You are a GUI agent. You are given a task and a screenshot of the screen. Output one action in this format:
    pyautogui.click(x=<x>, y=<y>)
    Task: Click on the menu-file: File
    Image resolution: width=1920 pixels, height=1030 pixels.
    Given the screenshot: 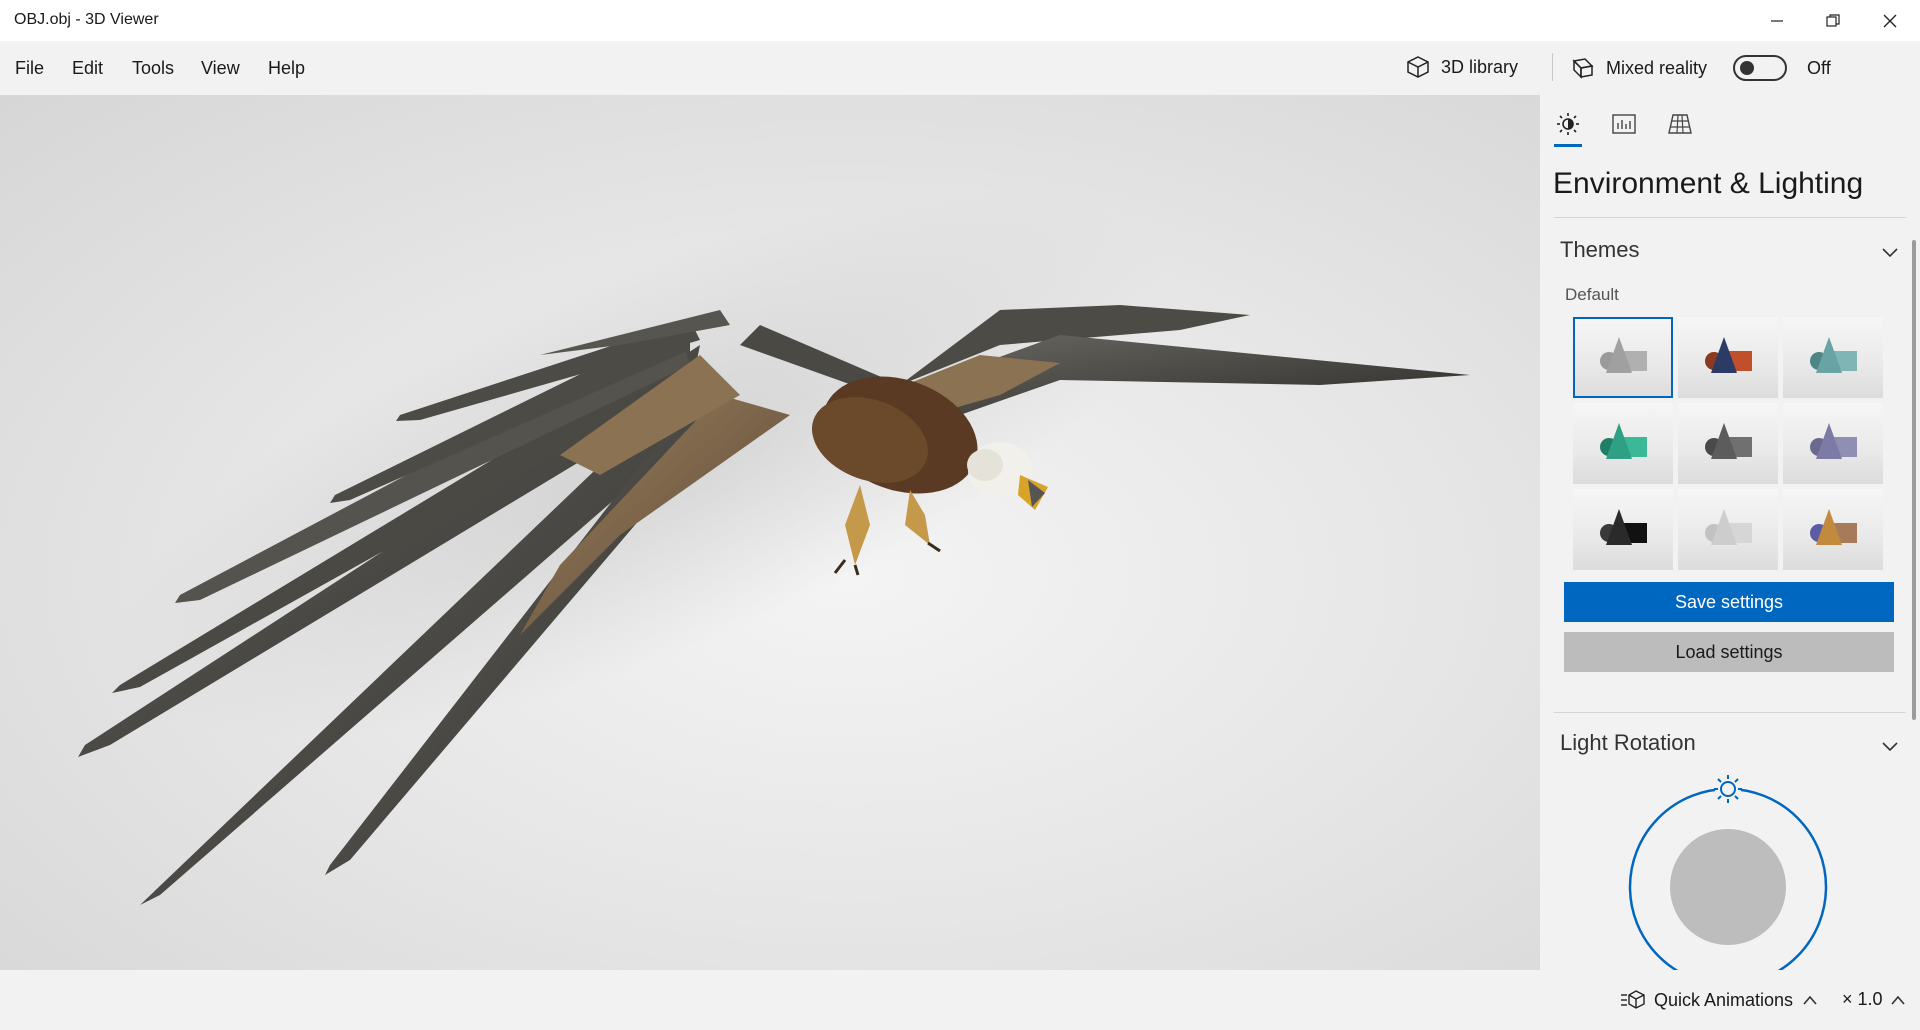 What is the action you would take?
    pyautogui.click(x=29, y=68)
    